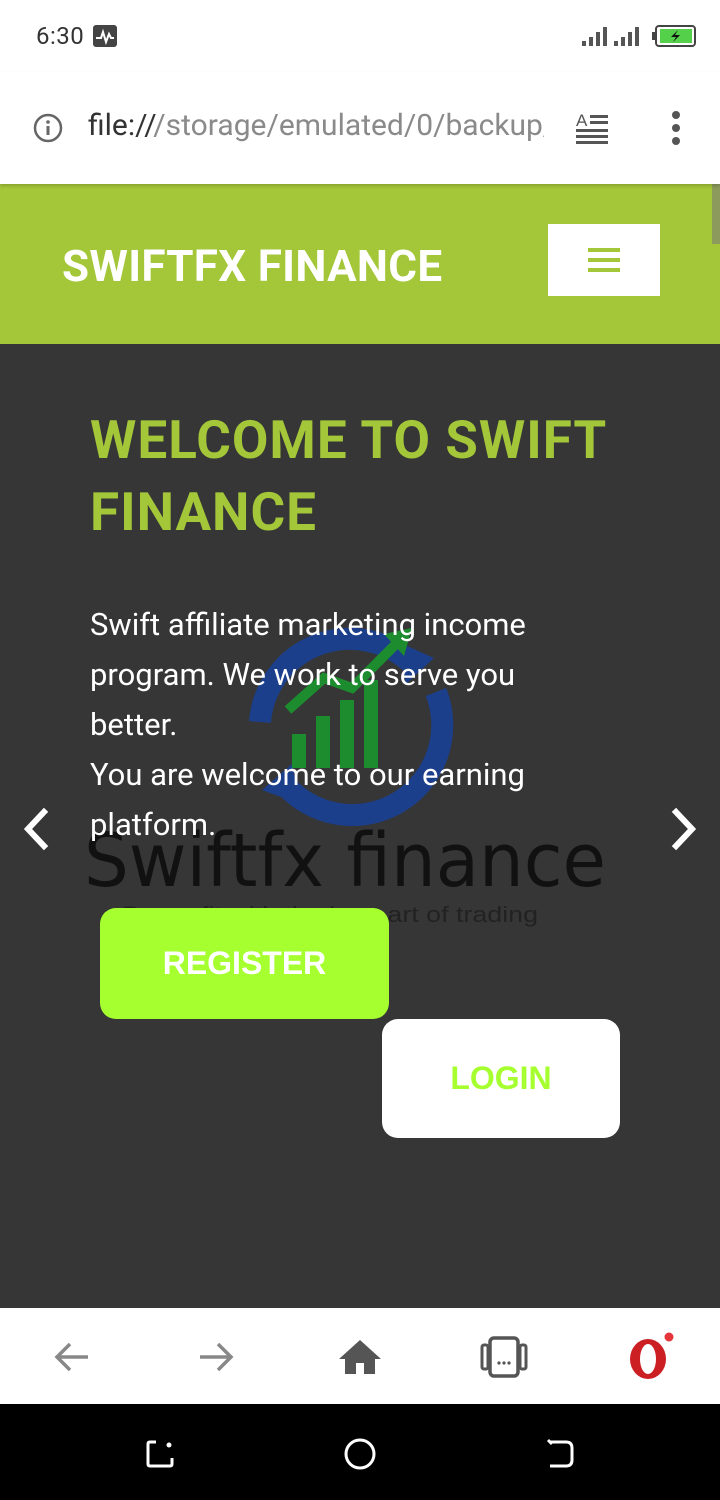  What do you see at coordinates (348, 476) in the screenshot?
I see `hero-title: WELCOME TO SWIFT FINANCE` at bounding box center [348, 476].